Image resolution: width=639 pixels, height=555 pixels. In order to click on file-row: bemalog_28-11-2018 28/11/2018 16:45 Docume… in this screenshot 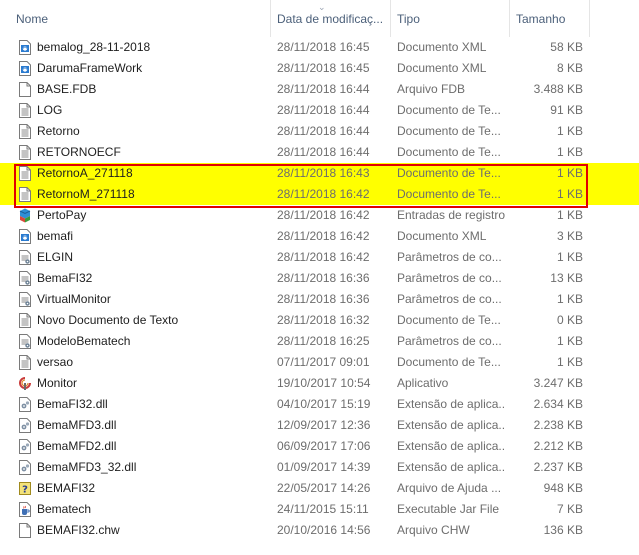, I will do `click(319, 47)`.